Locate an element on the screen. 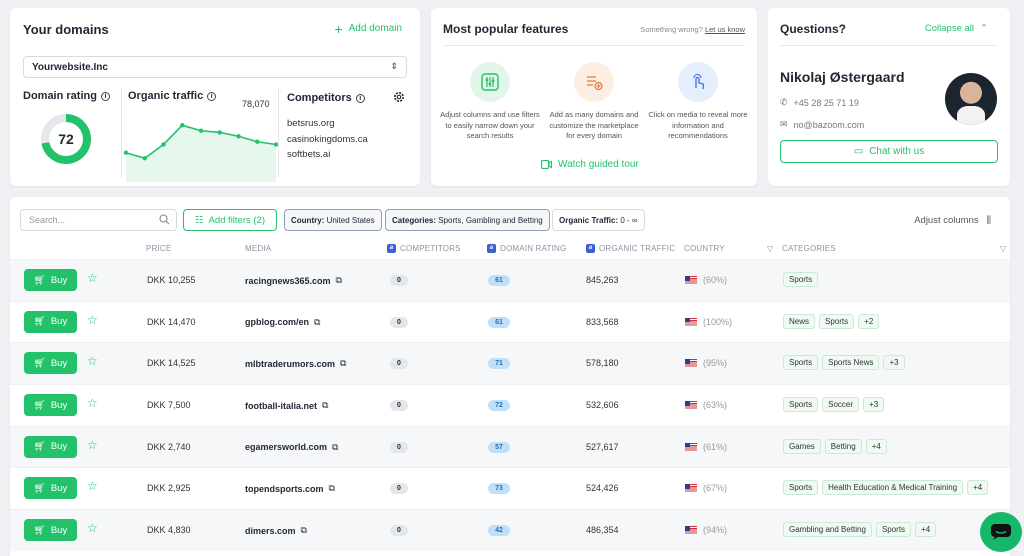 This screenshot has width=1024, height=556. email-address: no@bazoom.com is located at coordinates (829, 125).